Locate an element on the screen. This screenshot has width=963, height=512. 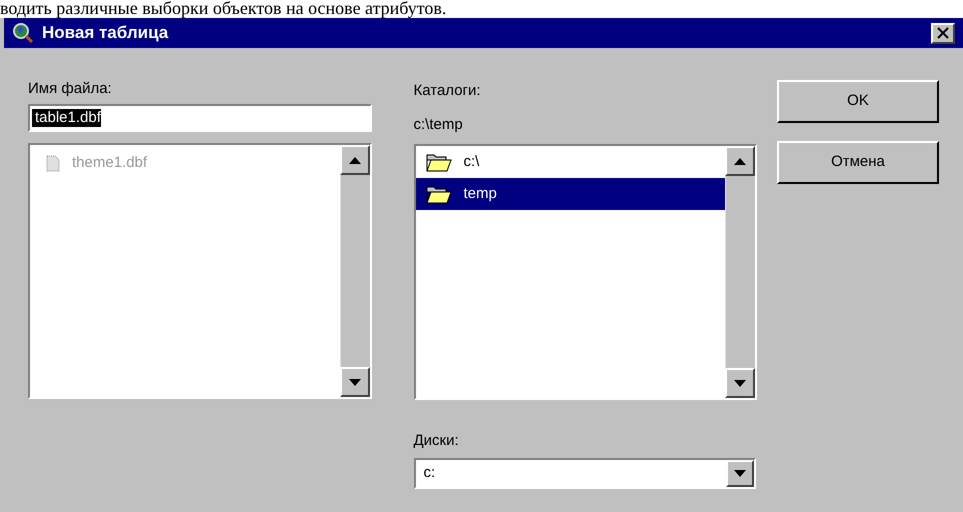
directory-item: c:\ is located at coordinates (570, 162).